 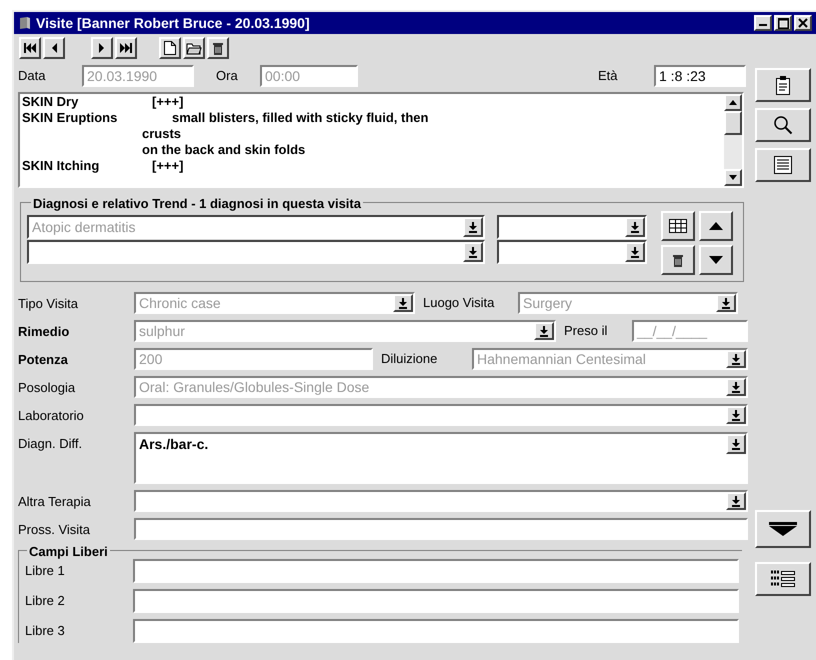 I want to click on first-button, so click(x=30, y=48).